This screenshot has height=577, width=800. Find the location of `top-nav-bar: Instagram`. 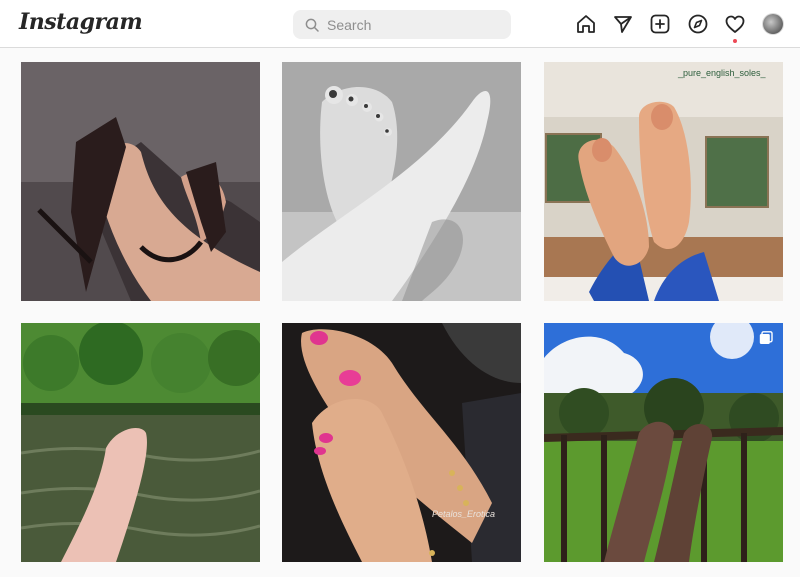

top-nav-bar: Instagram is located at coordinates (400, 24).